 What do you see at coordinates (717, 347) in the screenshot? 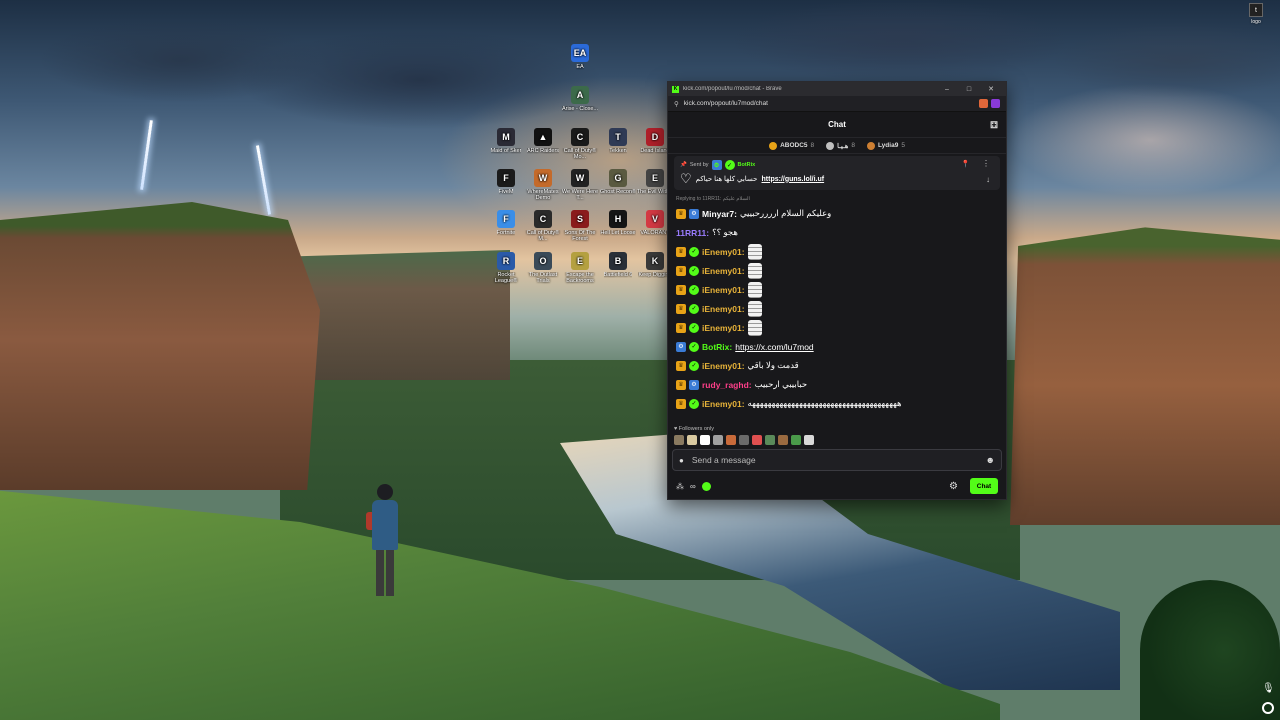
I see `chat-username: BotRix:` at bounding box center [717, 347].